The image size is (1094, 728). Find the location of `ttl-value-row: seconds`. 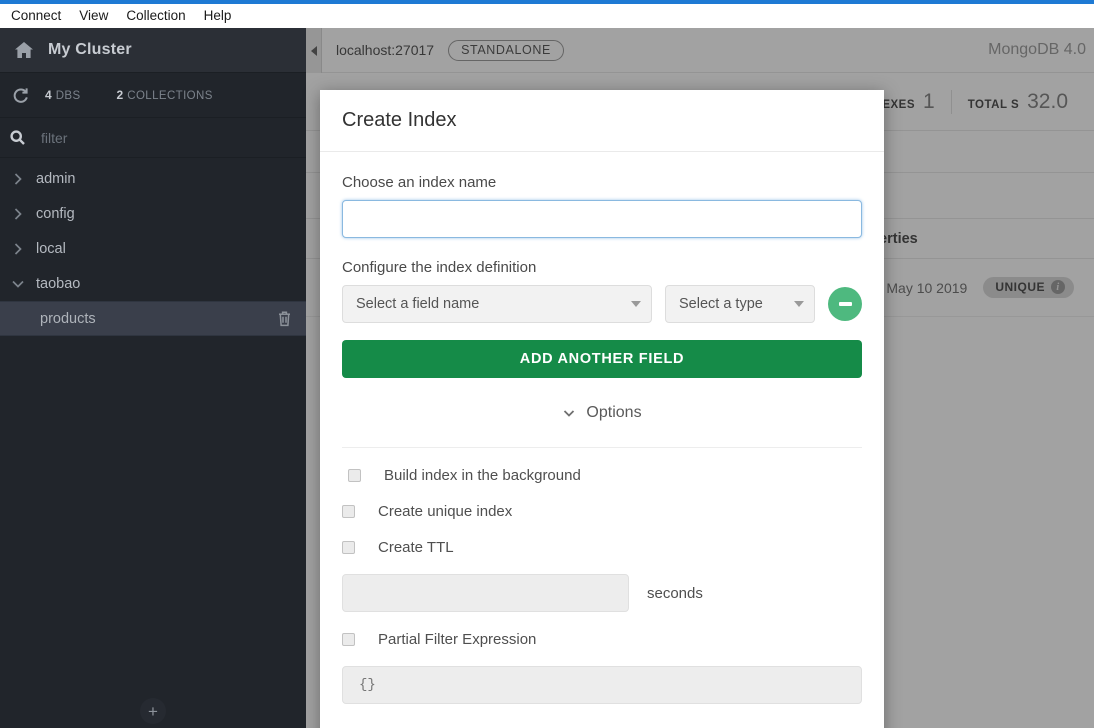

ttl-value-row: seconds is located at coordinates (602, 593).